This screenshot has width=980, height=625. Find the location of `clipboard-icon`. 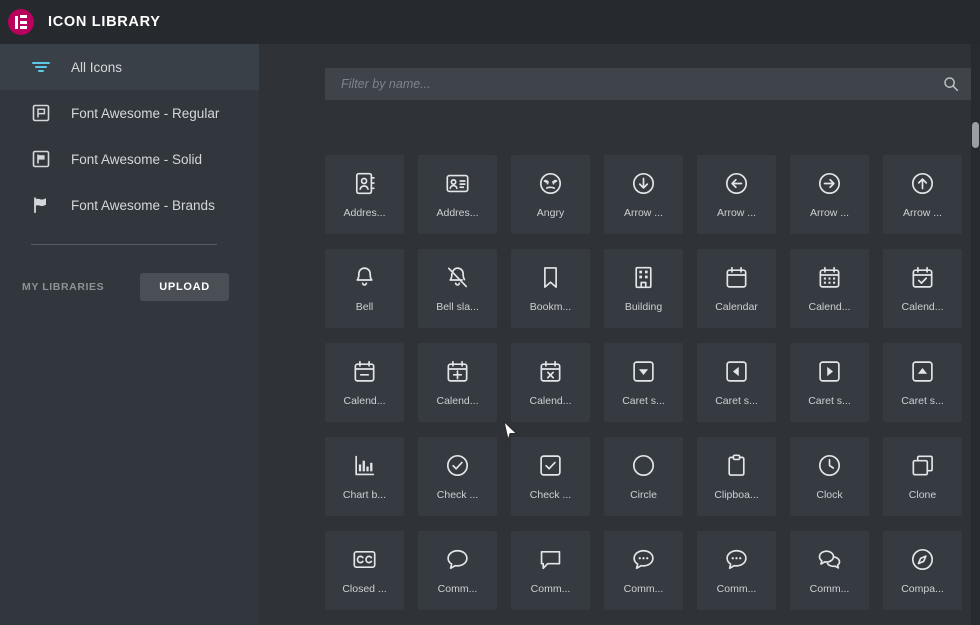

clipboard-icon is located at coordinates (736, 465).